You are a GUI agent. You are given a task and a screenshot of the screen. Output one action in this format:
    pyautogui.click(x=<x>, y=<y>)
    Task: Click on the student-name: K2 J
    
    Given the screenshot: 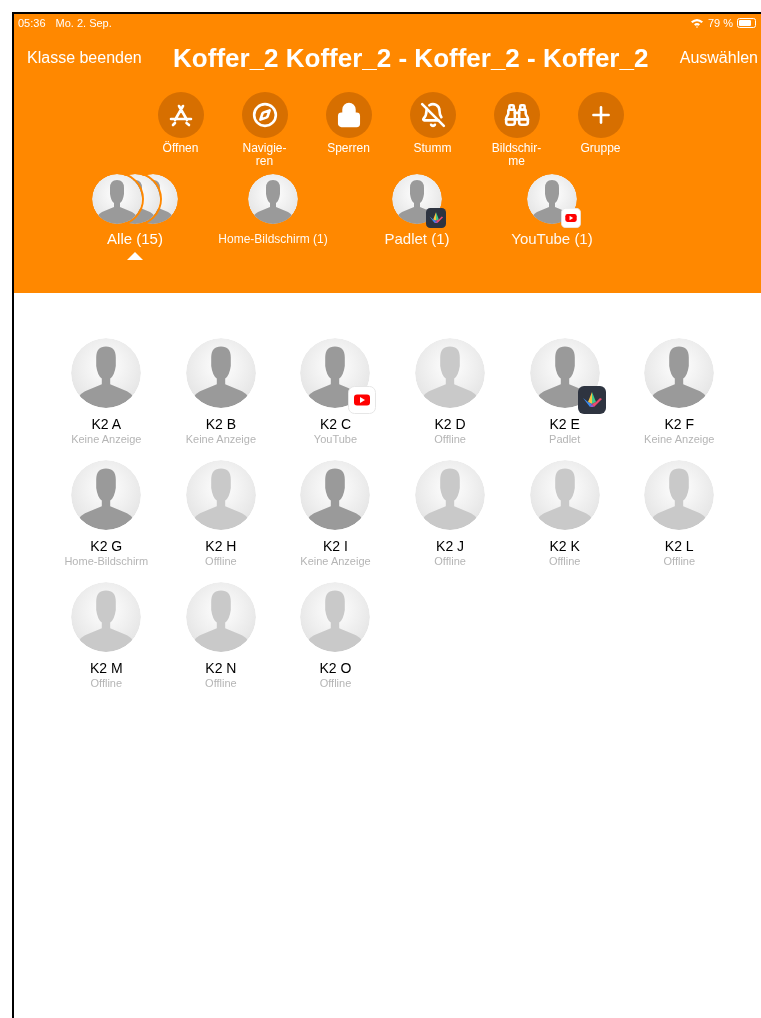 What is the action you would take?
    pyautogui.click(x=450, y=546)
    